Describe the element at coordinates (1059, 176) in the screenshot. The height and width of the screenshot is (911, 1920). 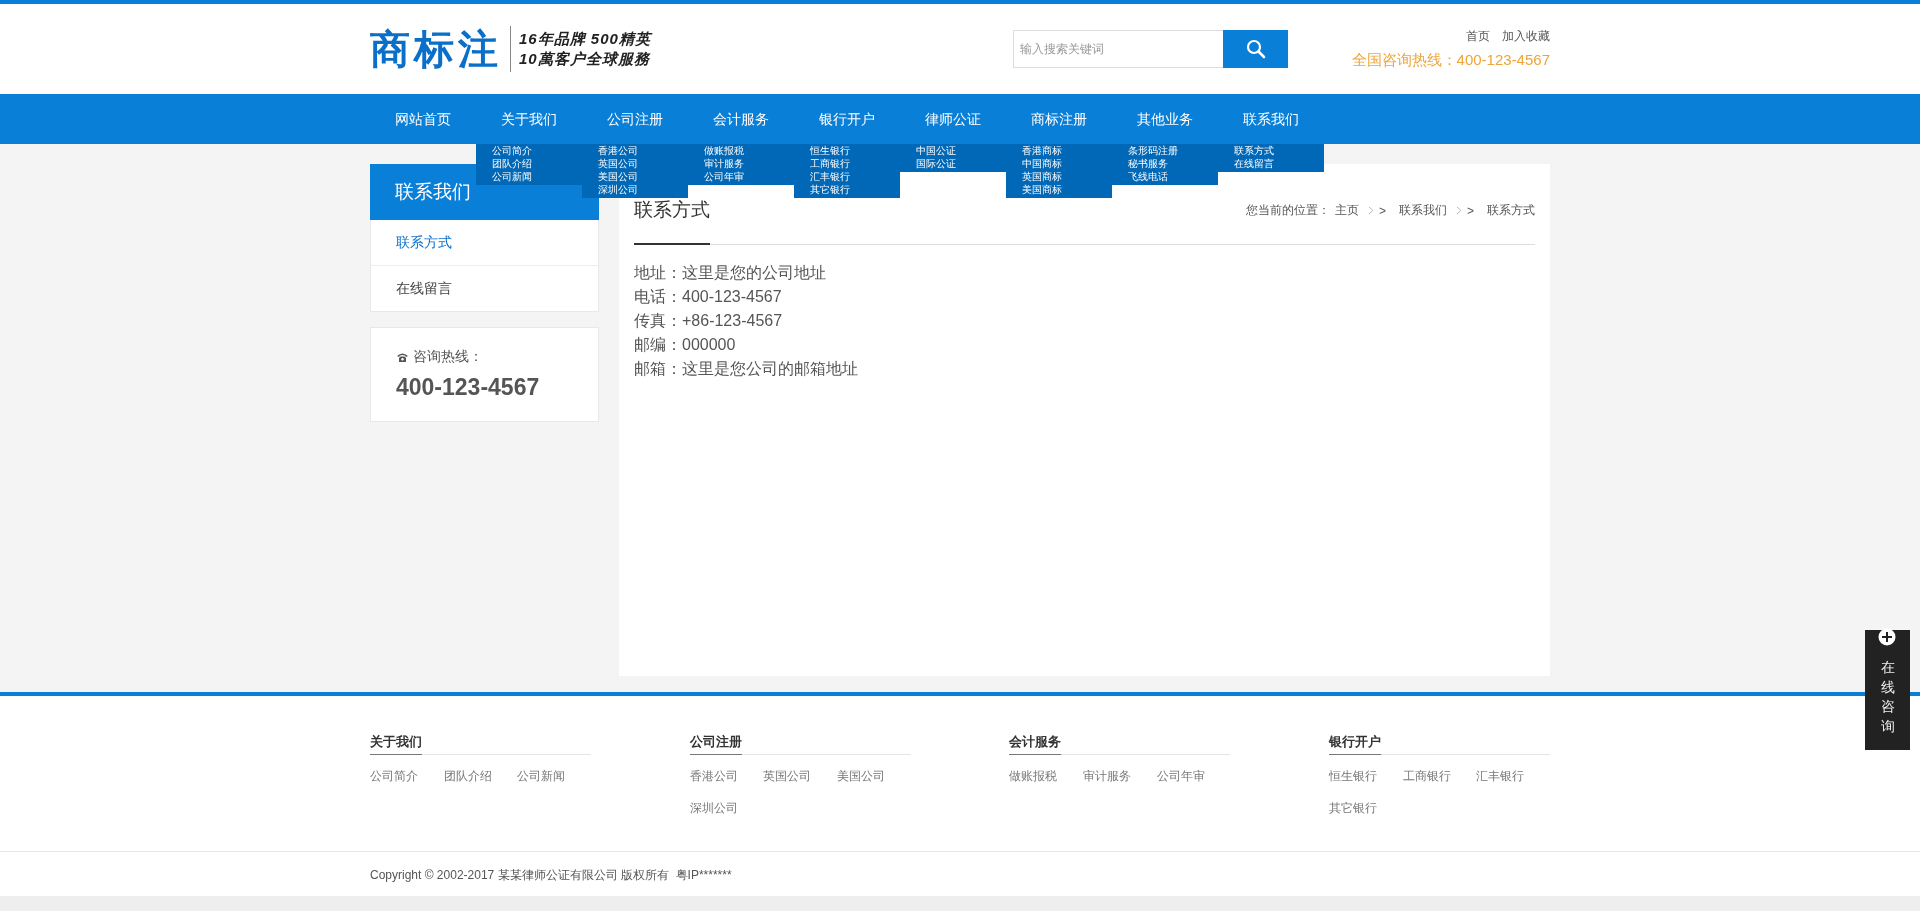
I see `dropdown-item: 英国商标` at that location.